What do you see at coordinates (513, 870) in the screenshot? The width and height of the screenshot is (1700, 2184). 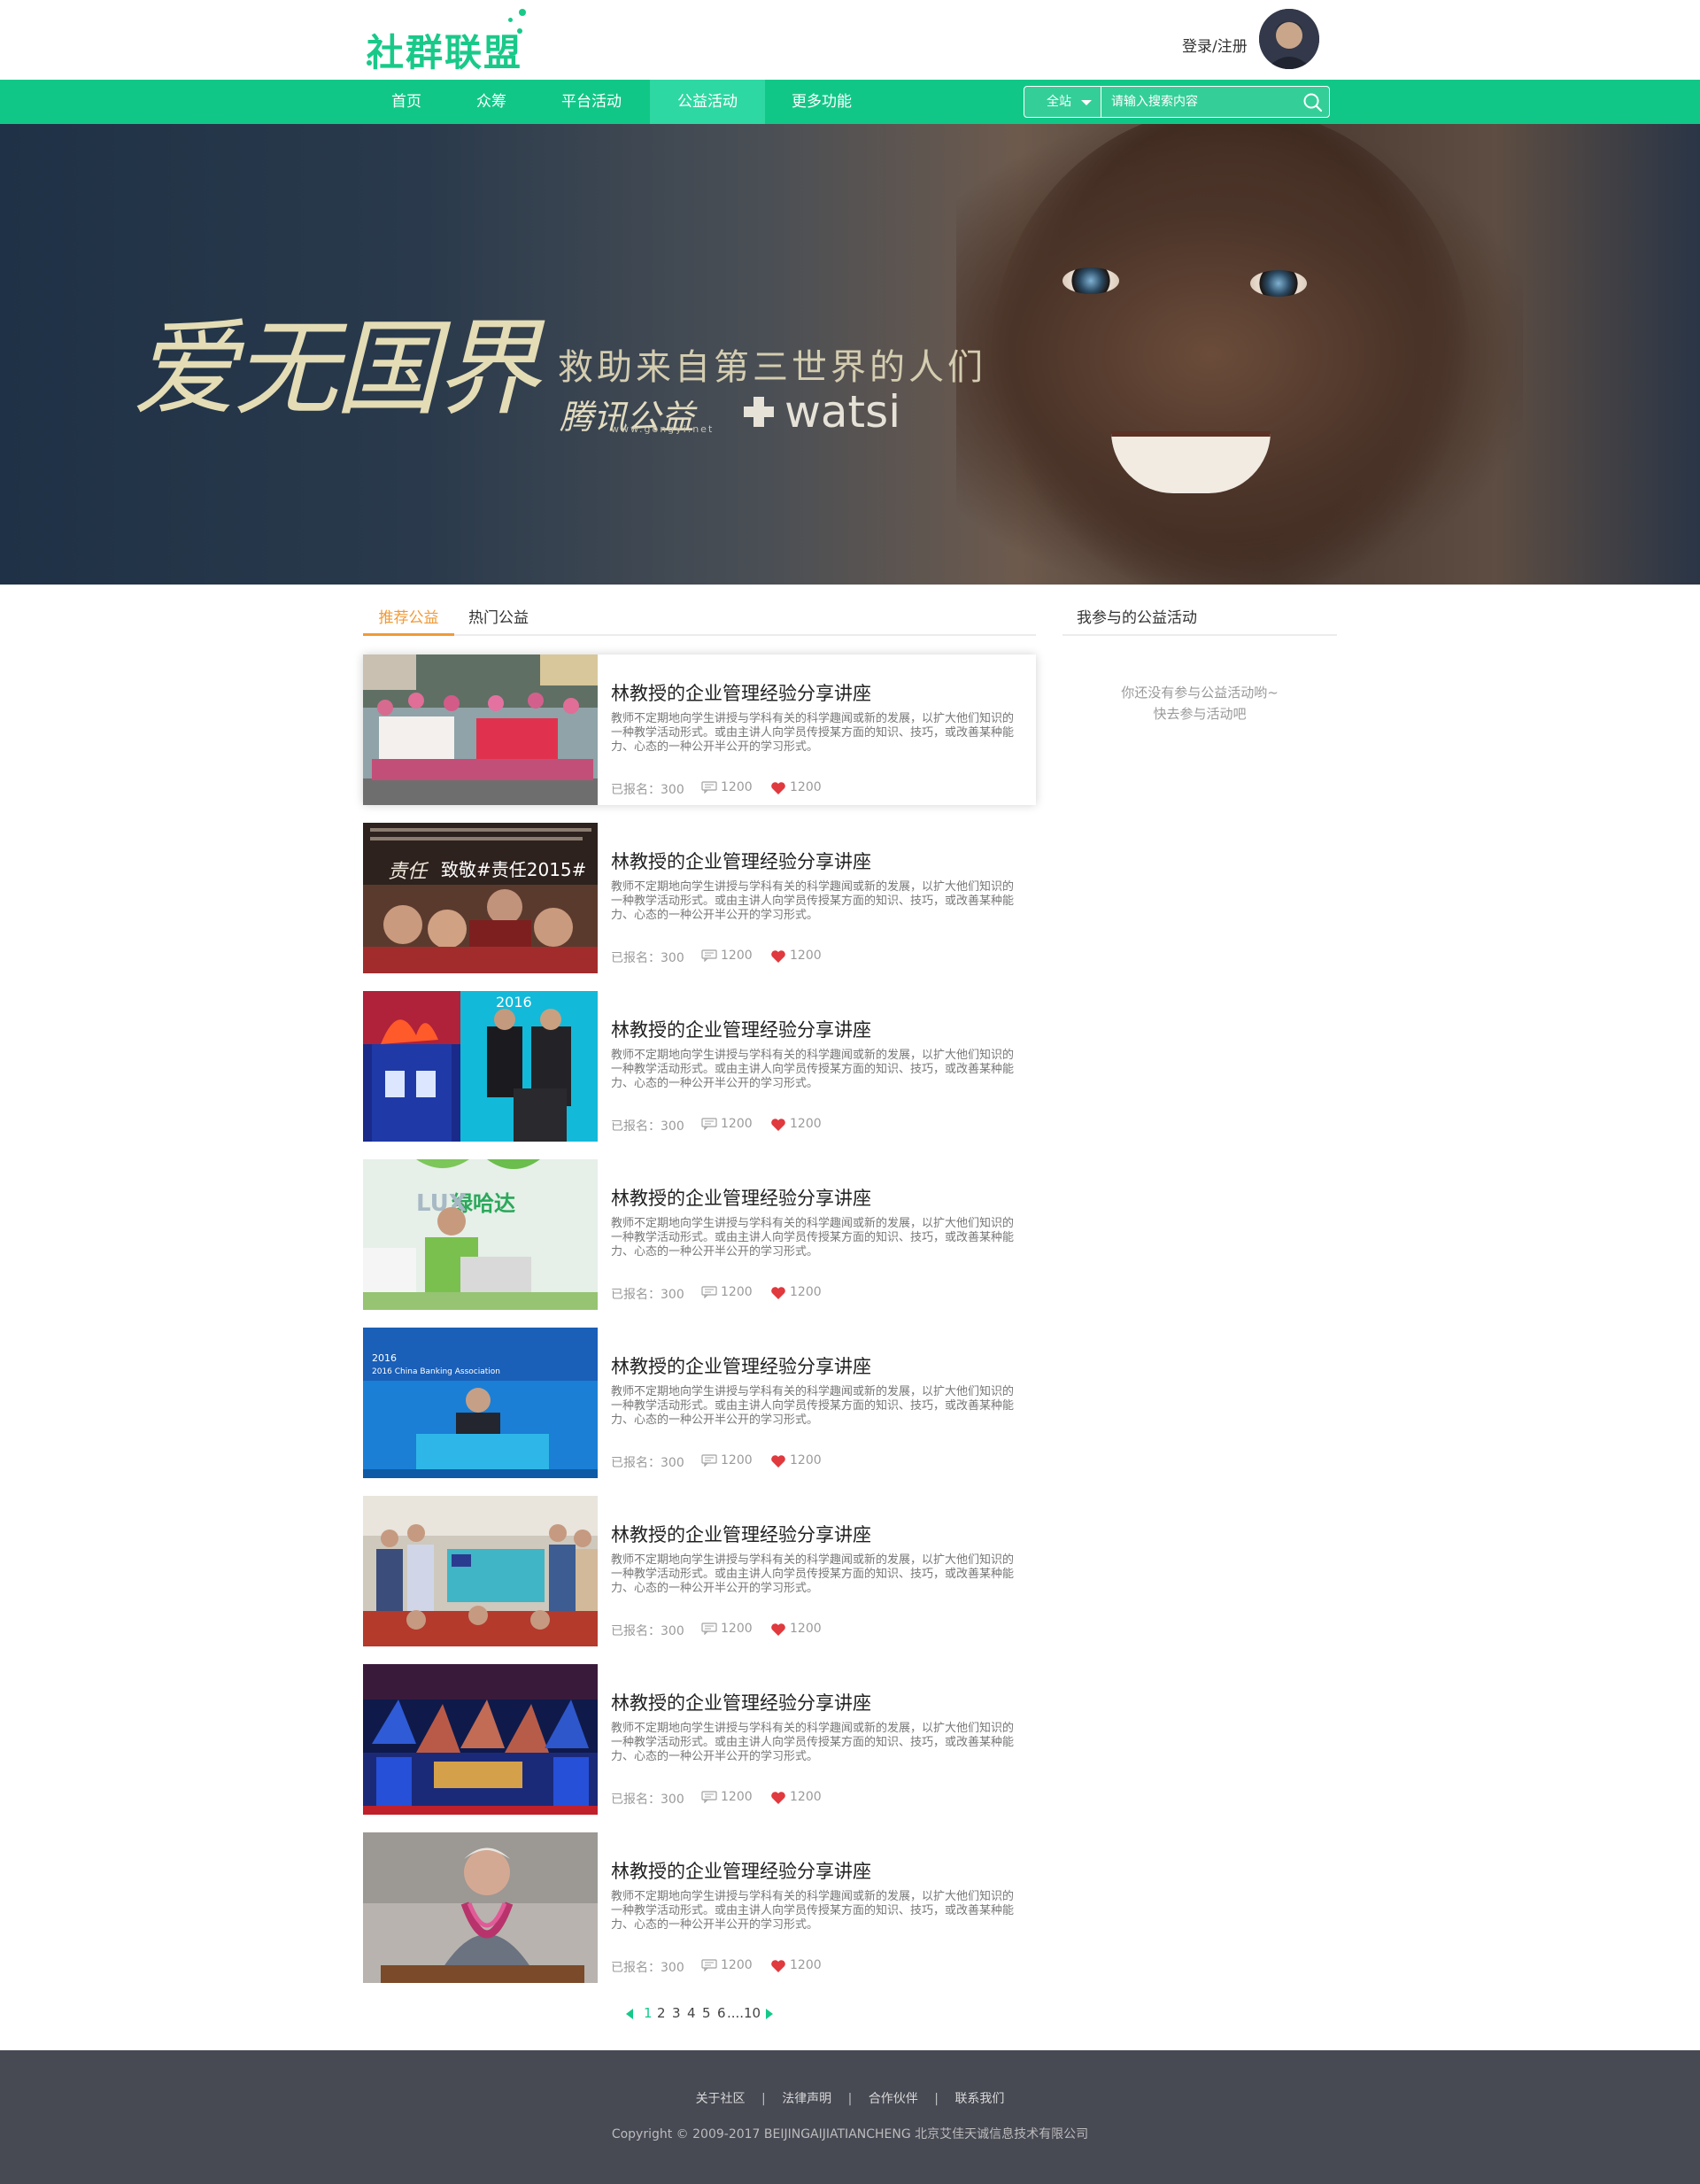 I see `thumbnail-overlay-text: 致敬#责任2015#` at bounding box center [513, 870].